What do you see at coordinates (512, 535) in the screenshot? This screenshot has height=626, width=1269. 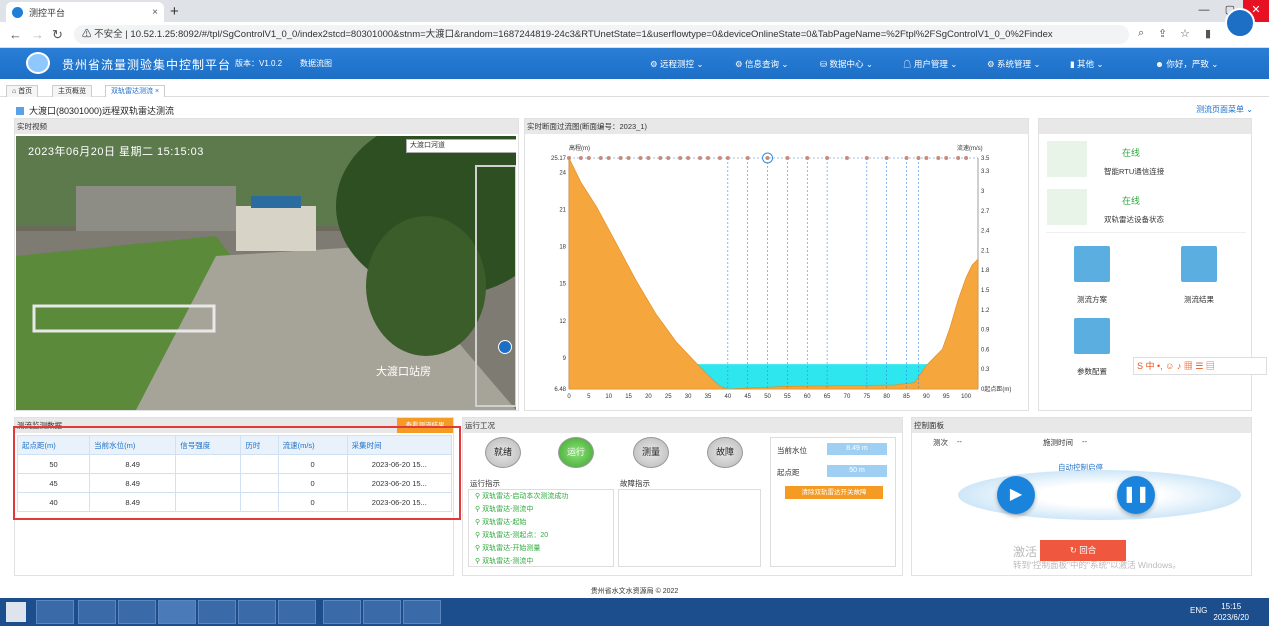 I see `list-item: ⚲ 双轨雷达-测起点：20` at bounding box center [512, 535].